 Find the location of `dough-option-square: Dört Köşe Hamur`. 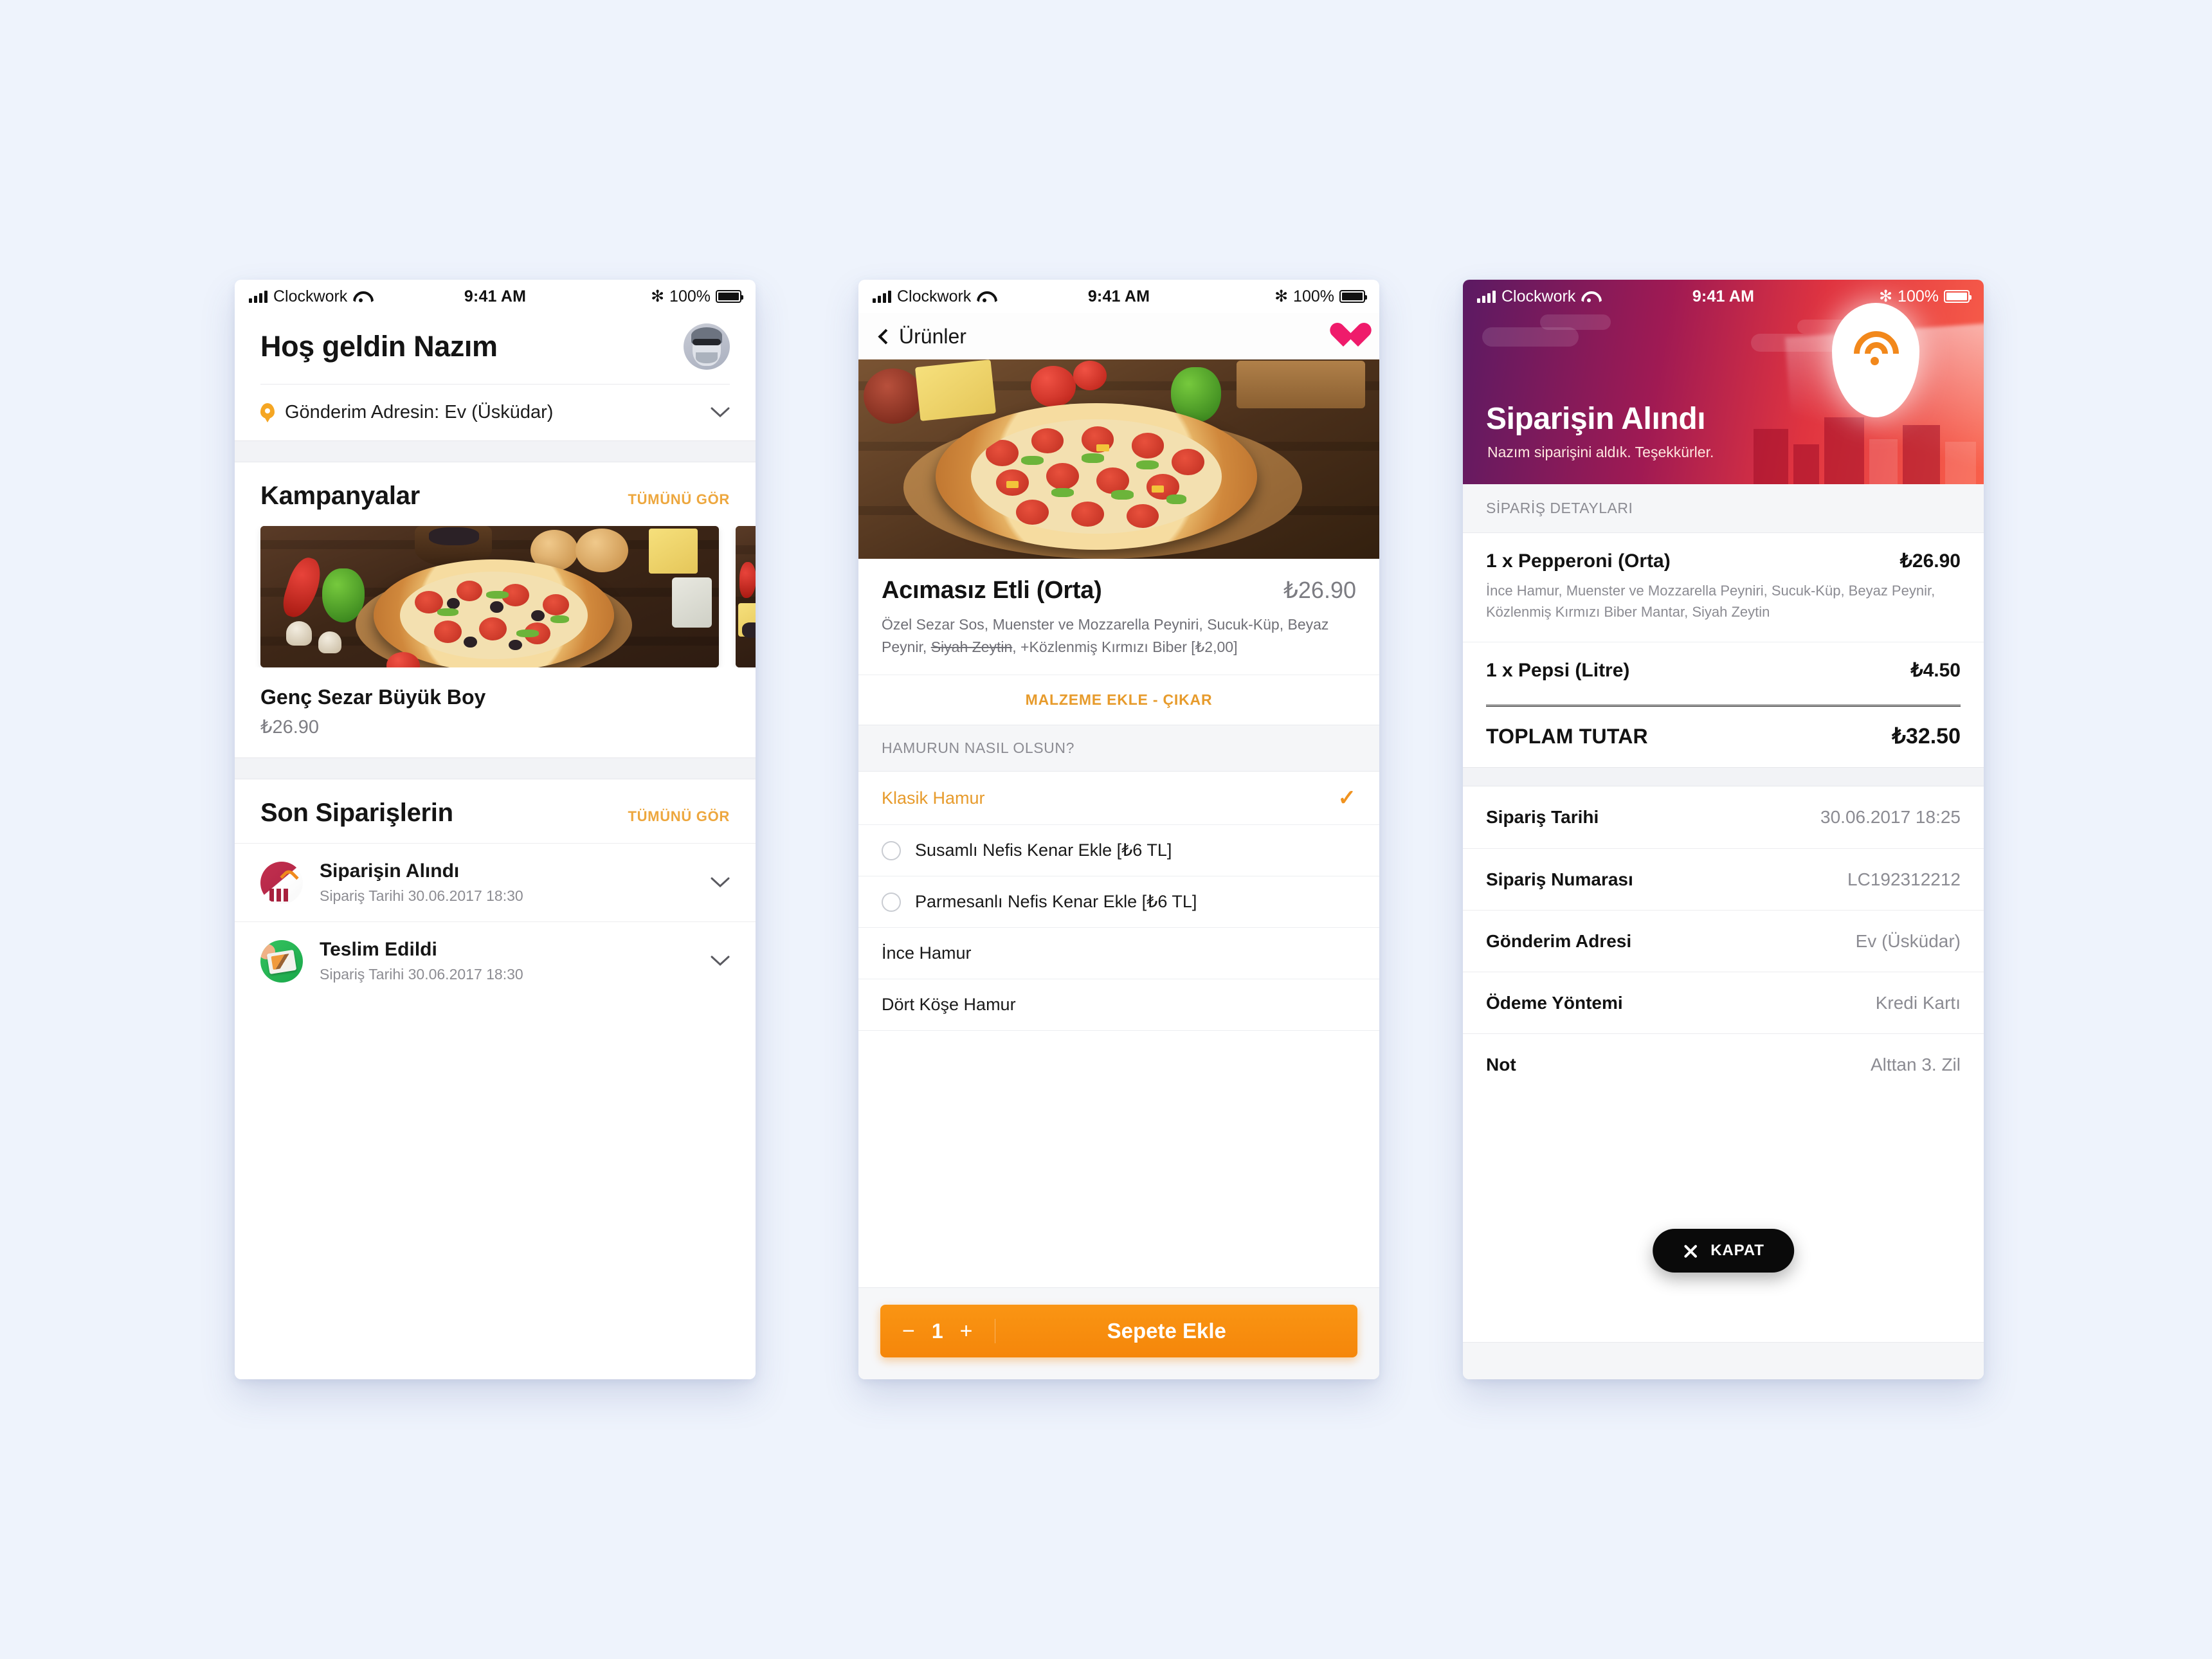

dough-option-square: Dört Köşe Hamur is located at coordinates (1118, 1005).